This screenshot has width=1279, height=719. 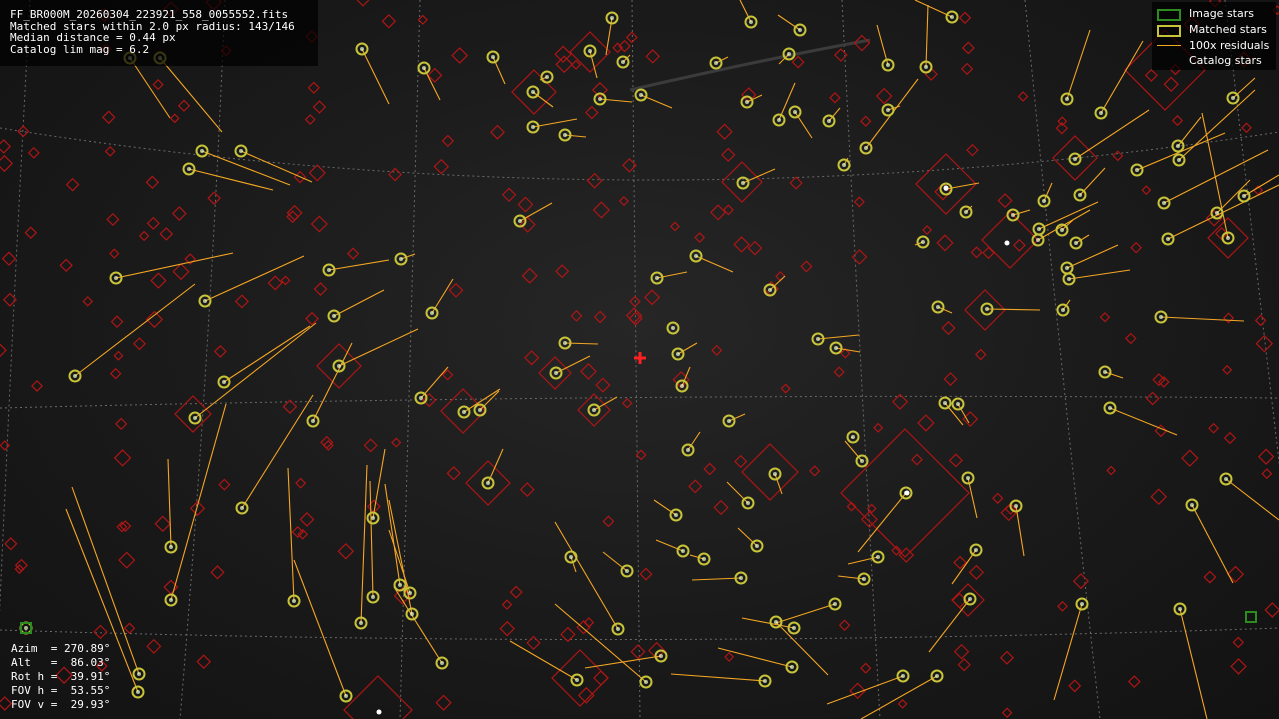 What do you see at coordinates (61, 648) in the screenshot?
I see `azimuth-readout: Azim = 270.89°` at bounding box center [61, 648].